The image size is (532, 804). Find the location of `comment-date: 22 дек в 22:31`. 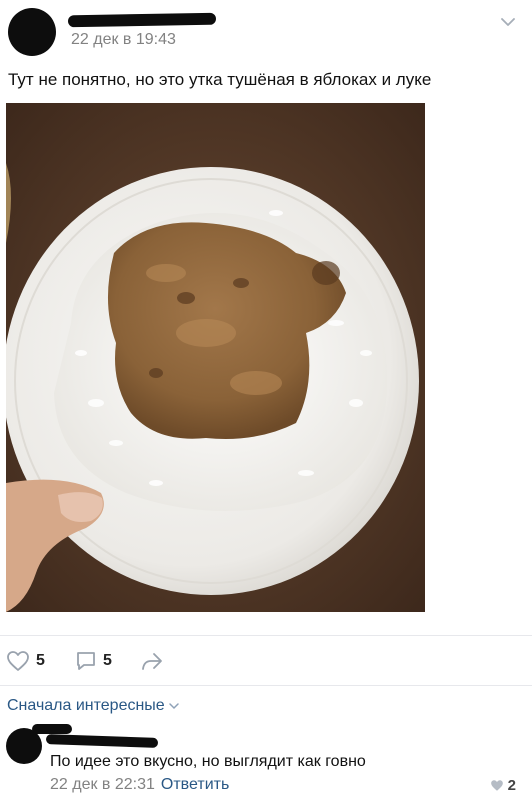

comment-date: 22 дек в 22:31 is located at coordinates (102, 784).